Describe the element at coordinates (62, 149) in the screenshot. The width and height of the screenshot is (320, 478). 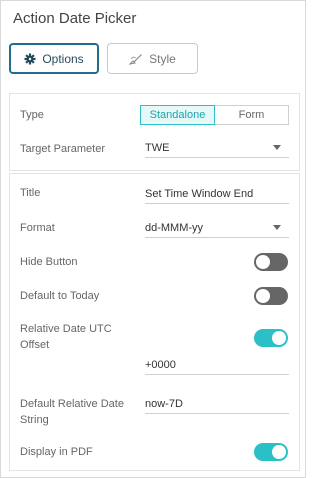
I see `target-parameter-label: Target Parameter` at that location.